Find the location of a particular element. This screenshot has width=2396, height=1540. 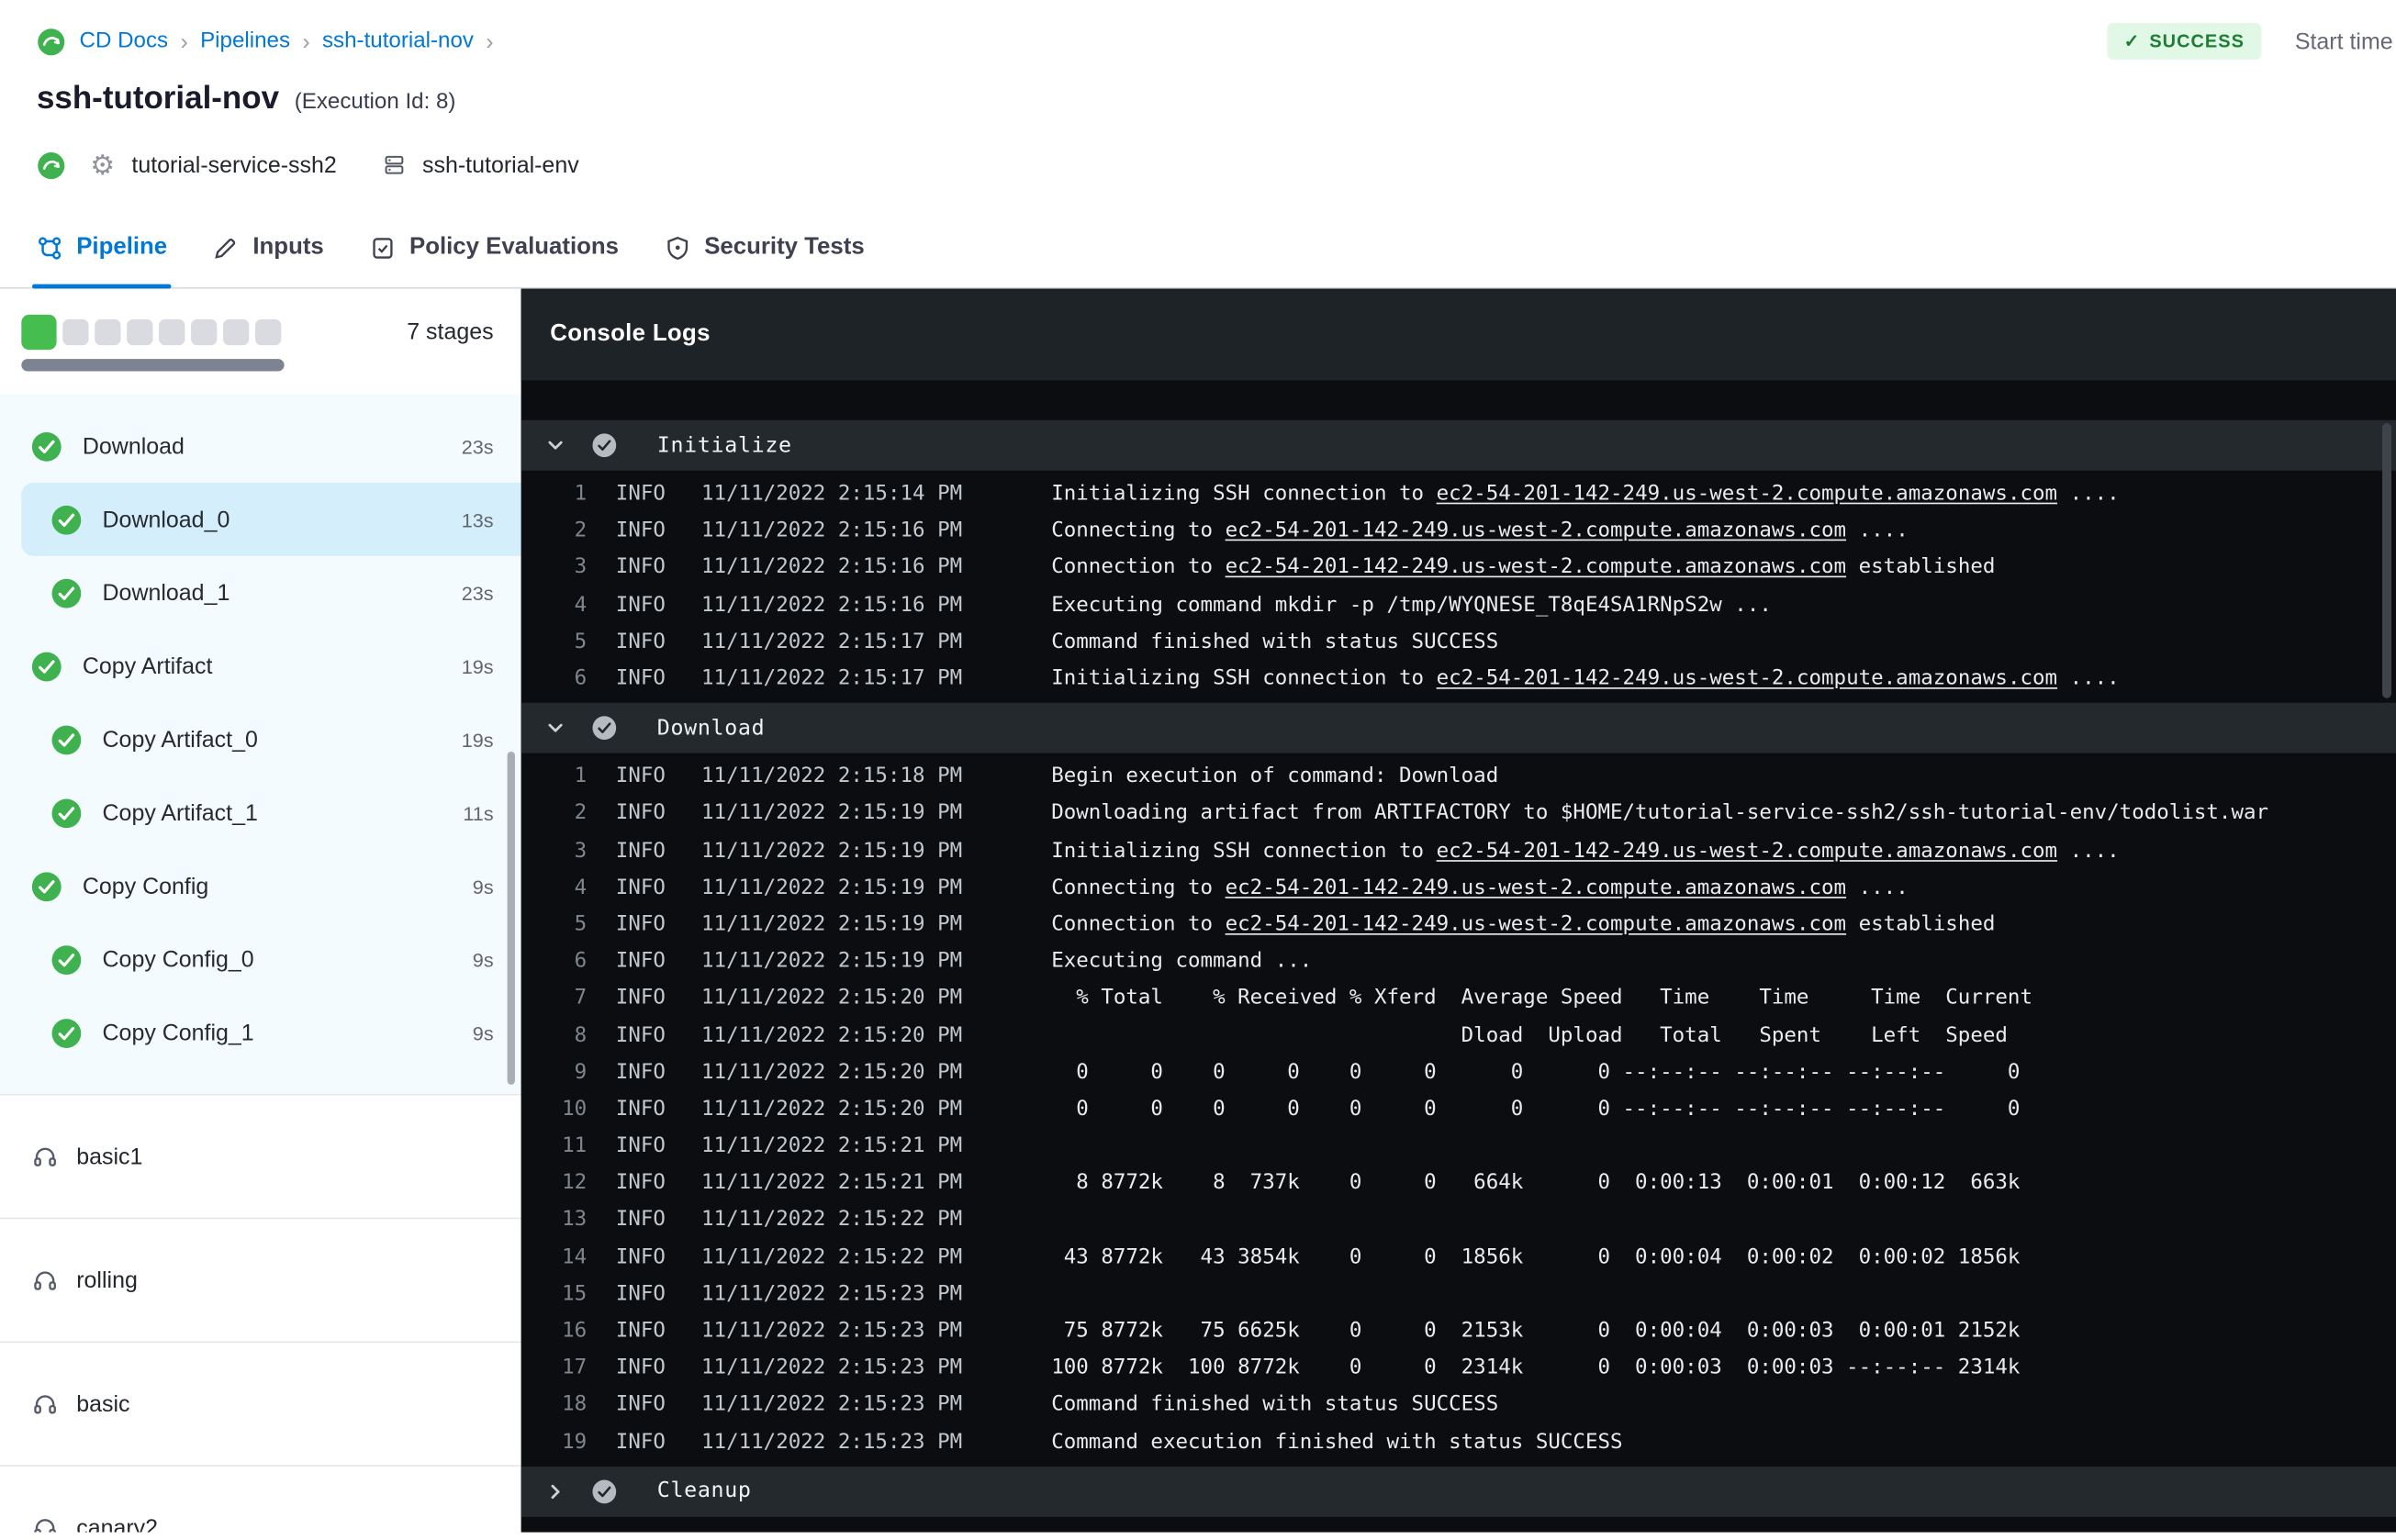

log-line-number: 17 is located at coordinates (575, 1367).